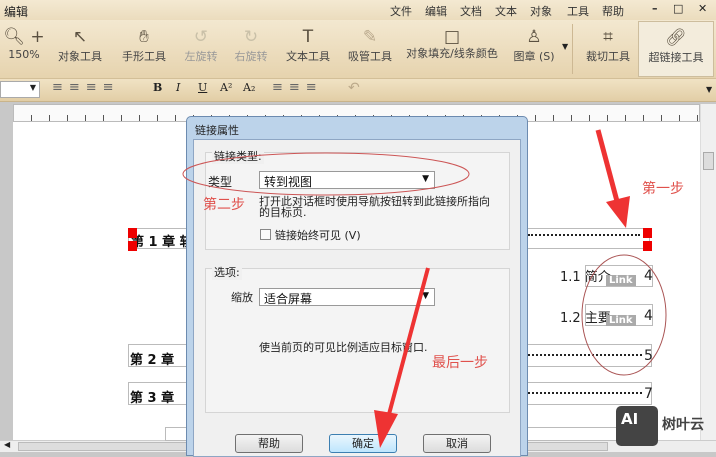 The height and width of the screenshot is (457, 716). What do you see at coordinates (452, 37) in the screenshot?
I see `fill-swatch-icon: □` at bounding box center [452, 37].